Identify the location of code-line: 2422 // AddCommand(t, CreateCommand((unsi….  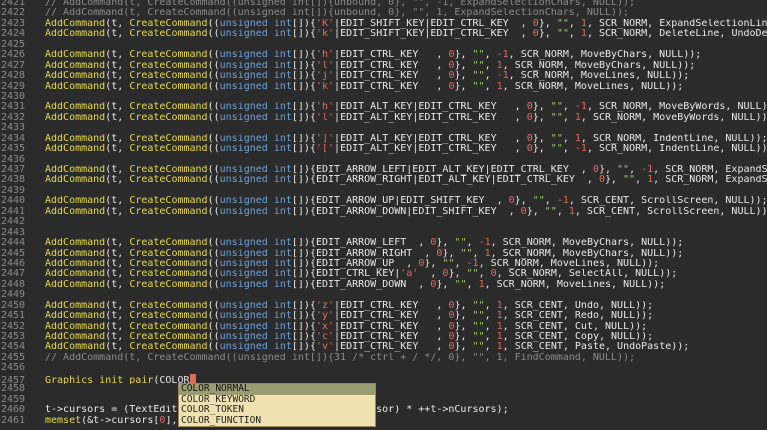
(383, 13).